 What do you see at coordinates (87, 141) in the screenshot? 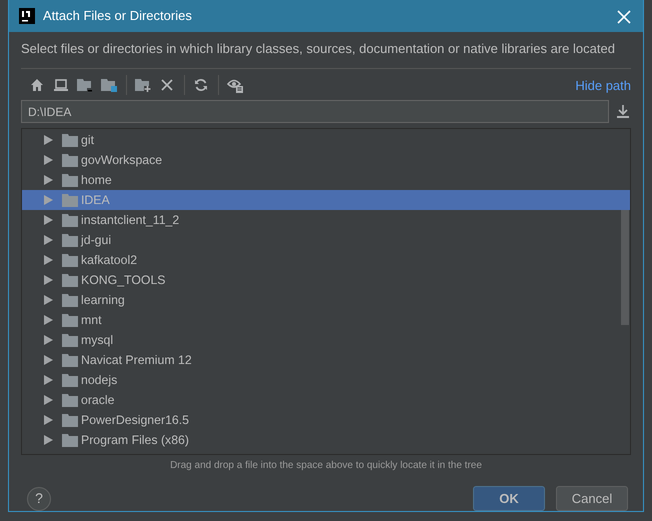
I see `folder-name: git` at bounding box center [87, 141].